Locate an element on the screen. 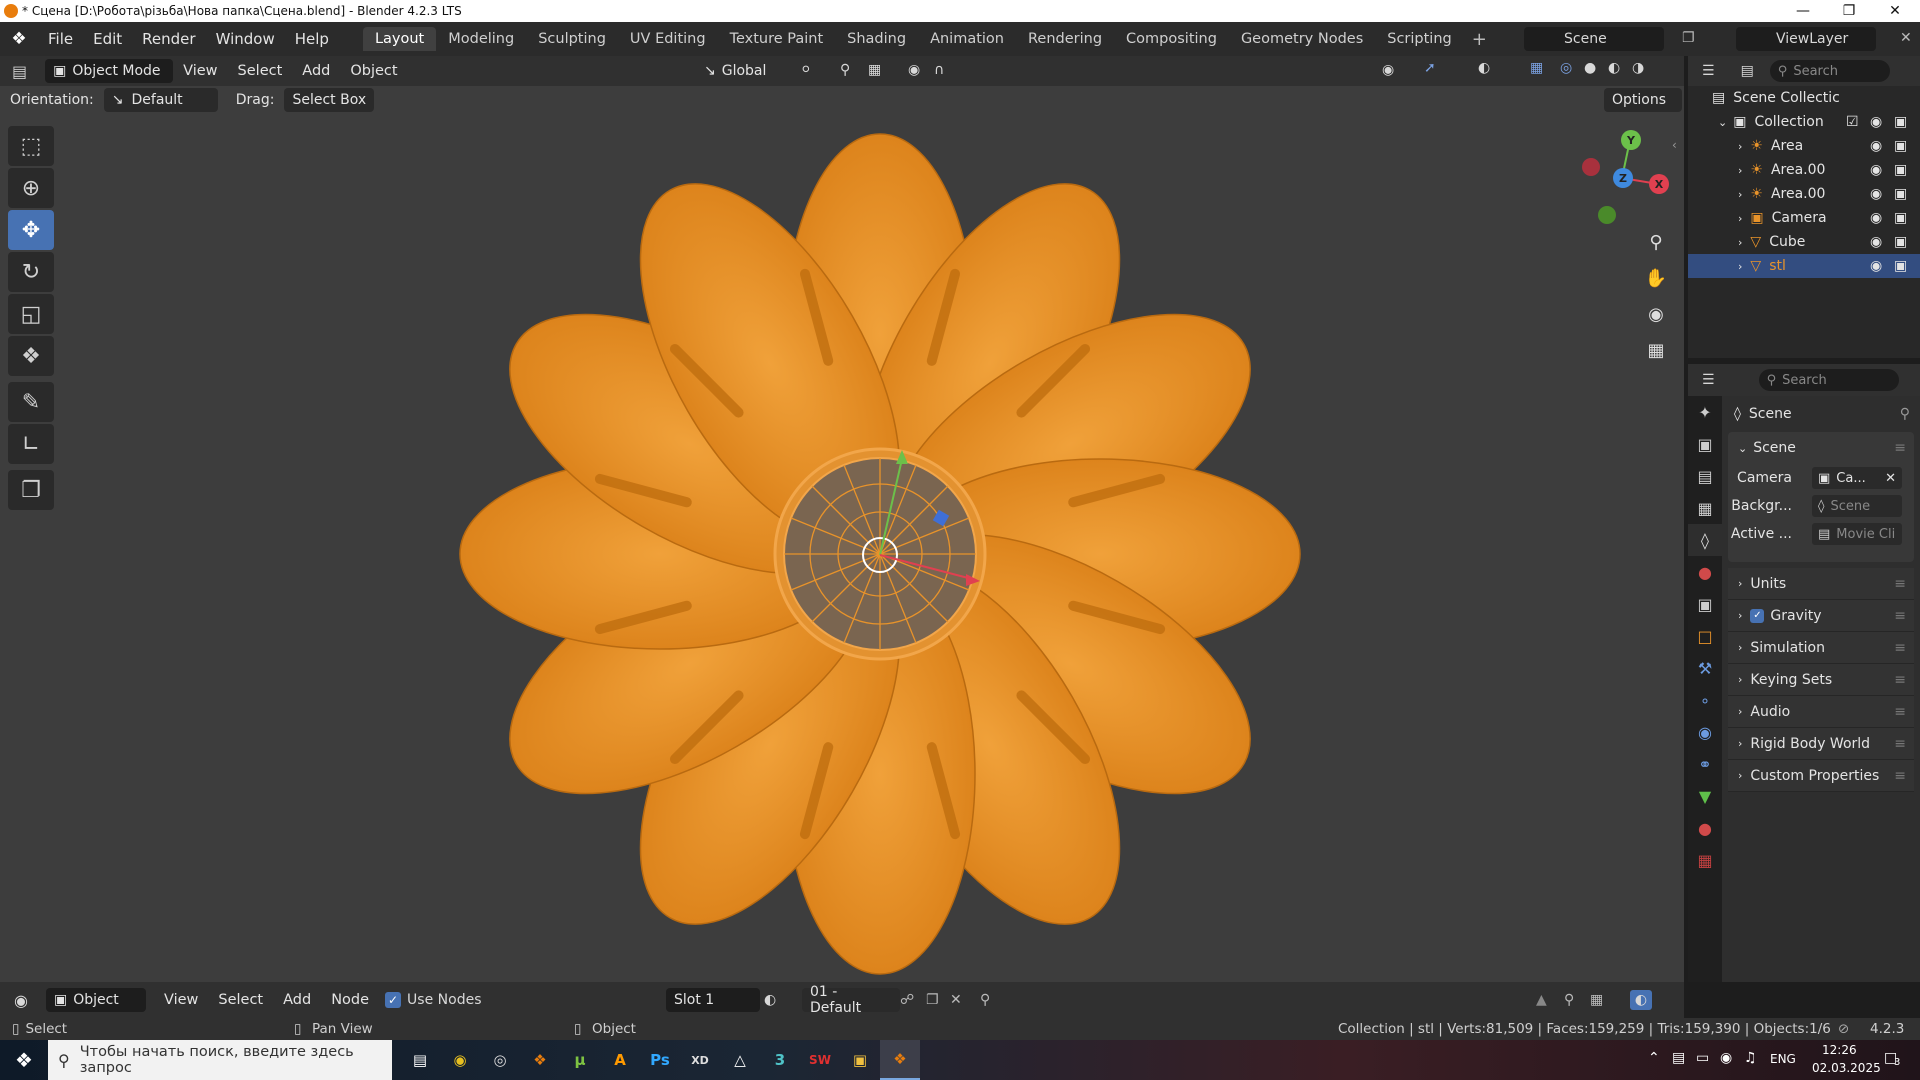 This screenshot has height=1080, width=1920. xdpen-icon: XD is located at coordinates (700, 1060).